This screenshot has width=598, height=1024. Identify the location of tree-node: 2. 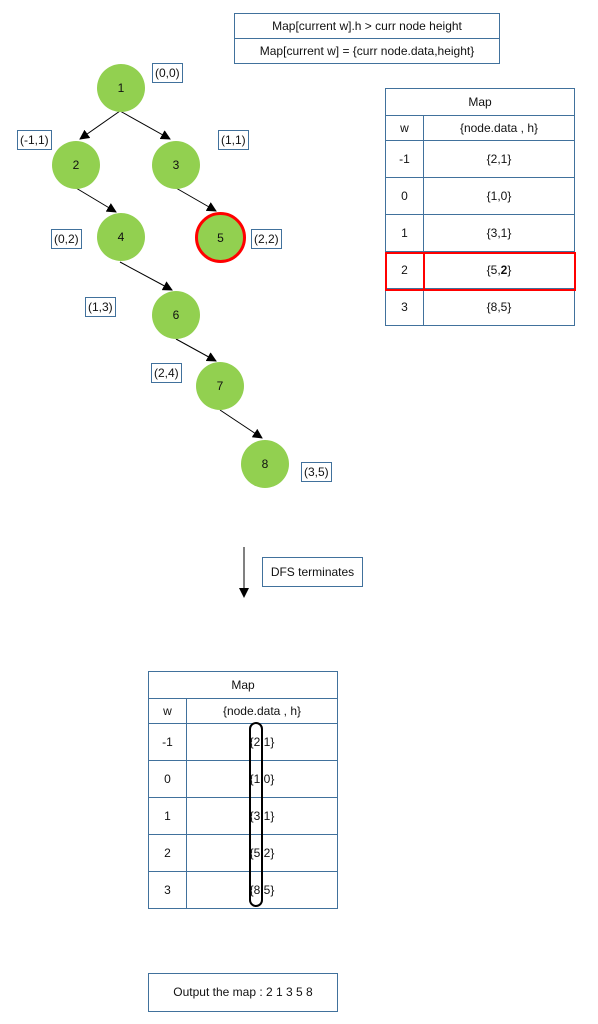
(76, 165).